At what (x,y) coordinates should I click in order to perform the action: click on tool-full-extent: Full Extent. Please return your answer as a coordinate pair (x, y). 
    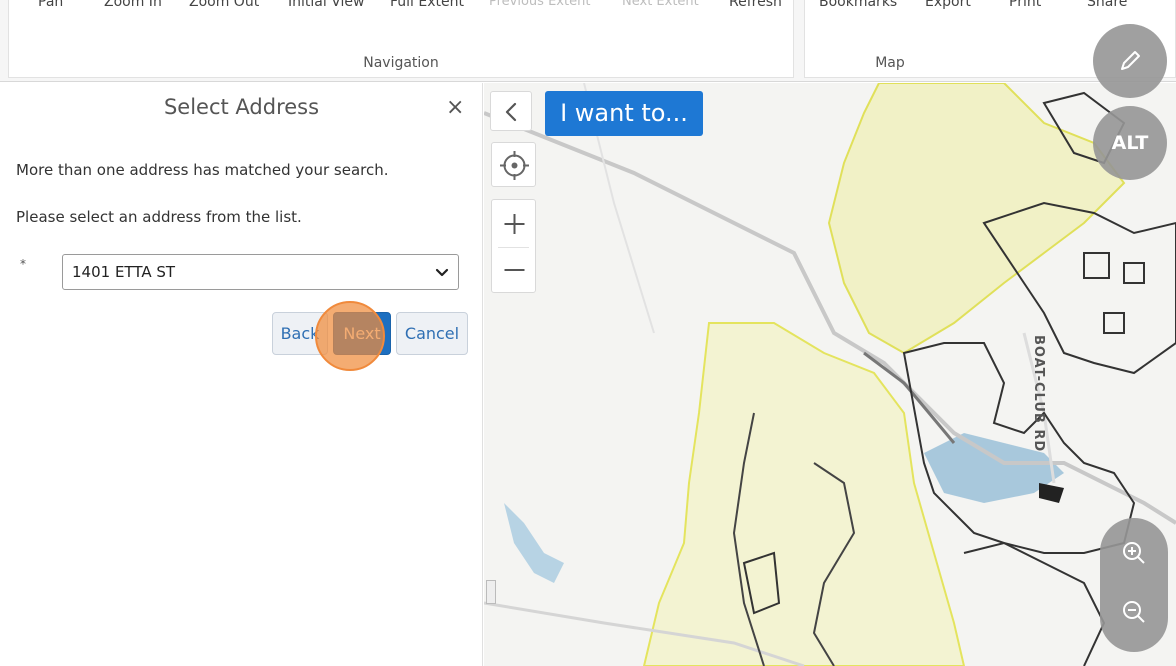
    Looking at the image, I should click on (427, 5).